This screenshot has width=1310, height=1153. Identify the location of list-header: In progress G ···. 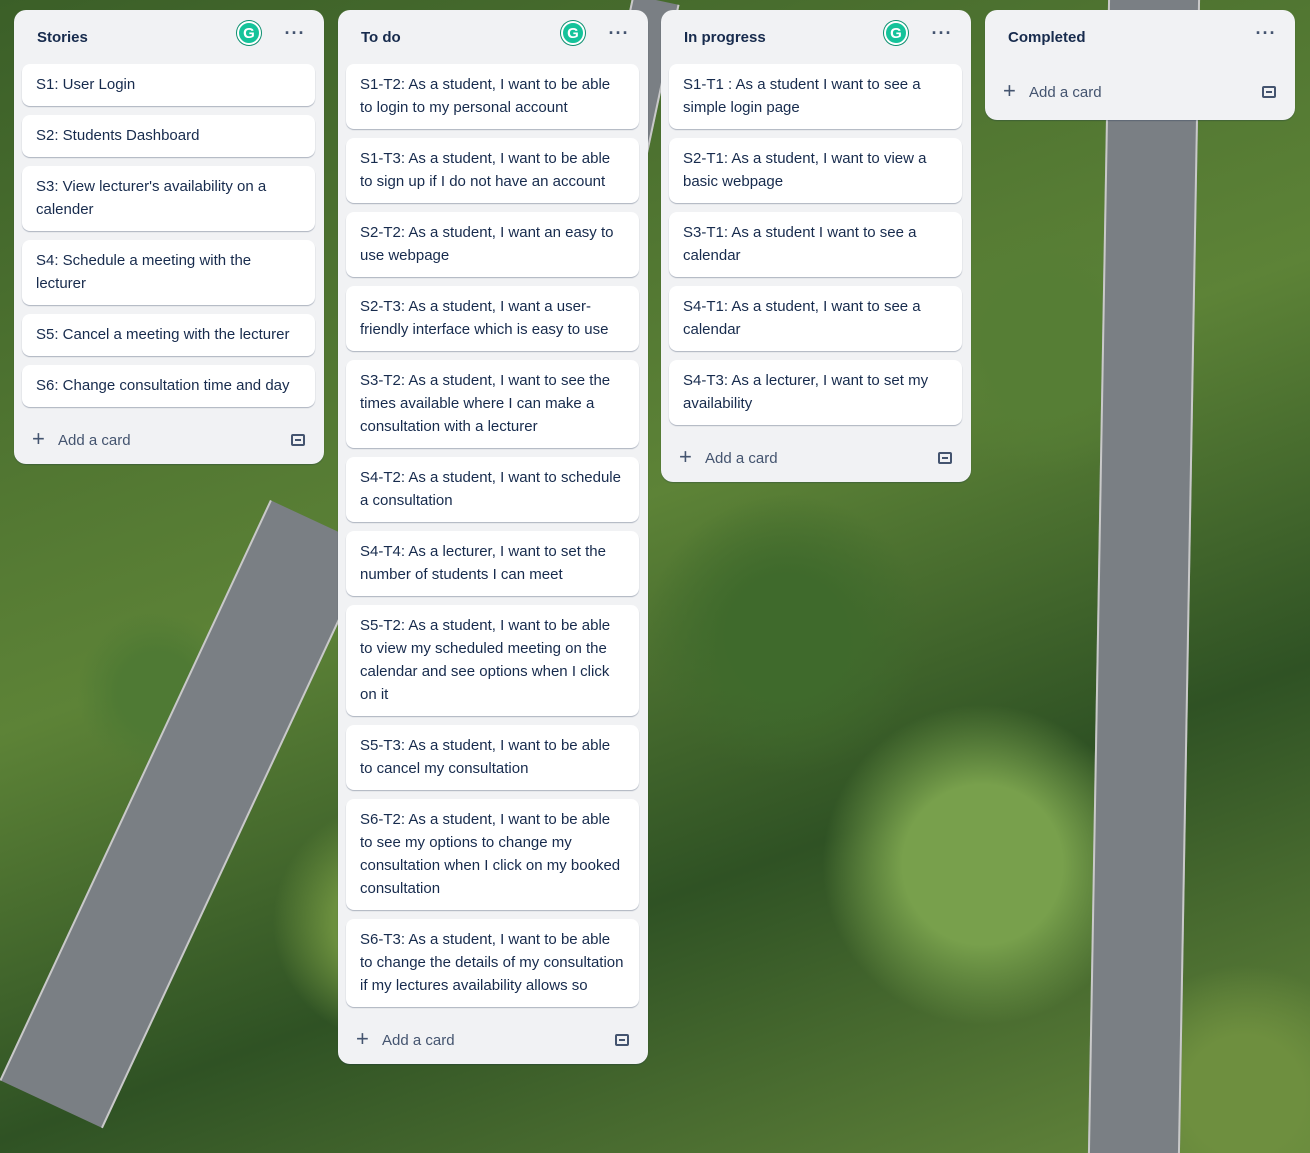
(815, 37).